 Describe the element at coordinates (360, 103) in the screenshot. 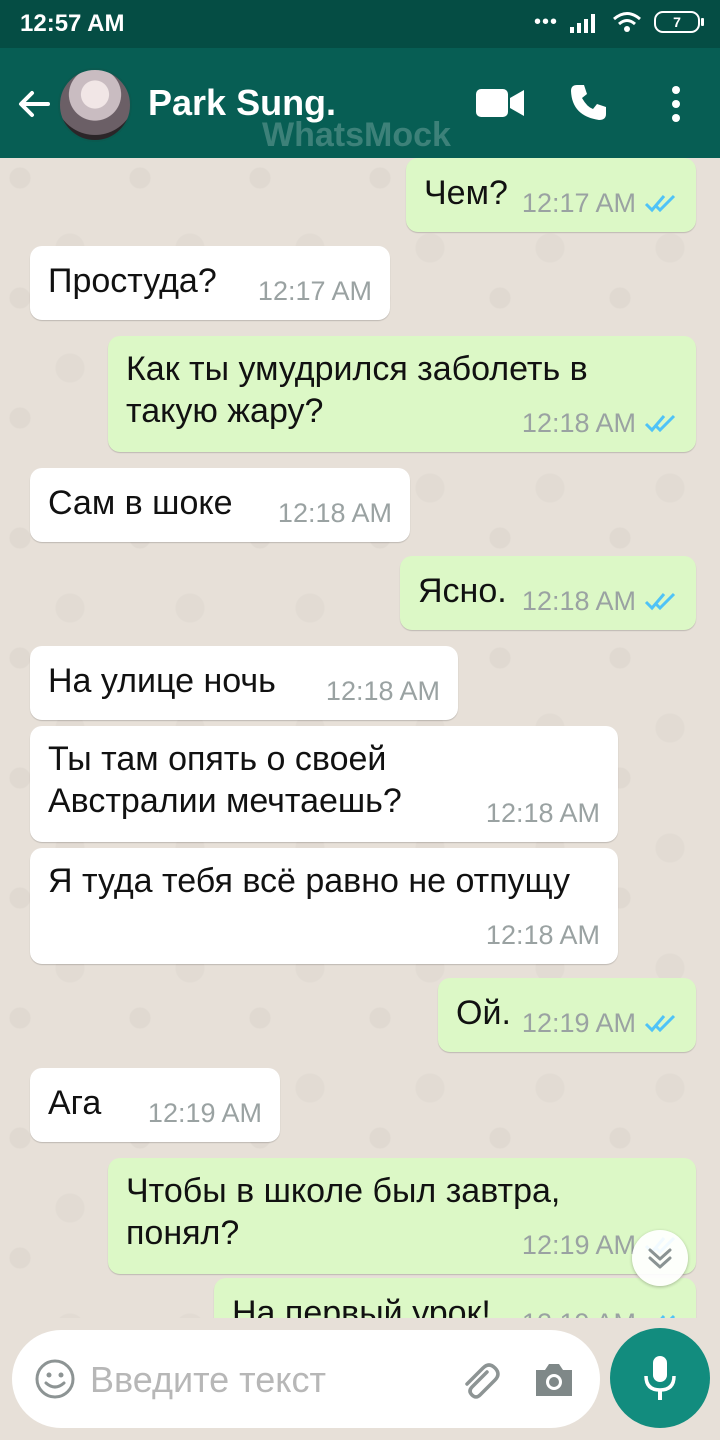

I see `chat-header: Park Sung. WhatsMock` at that location.